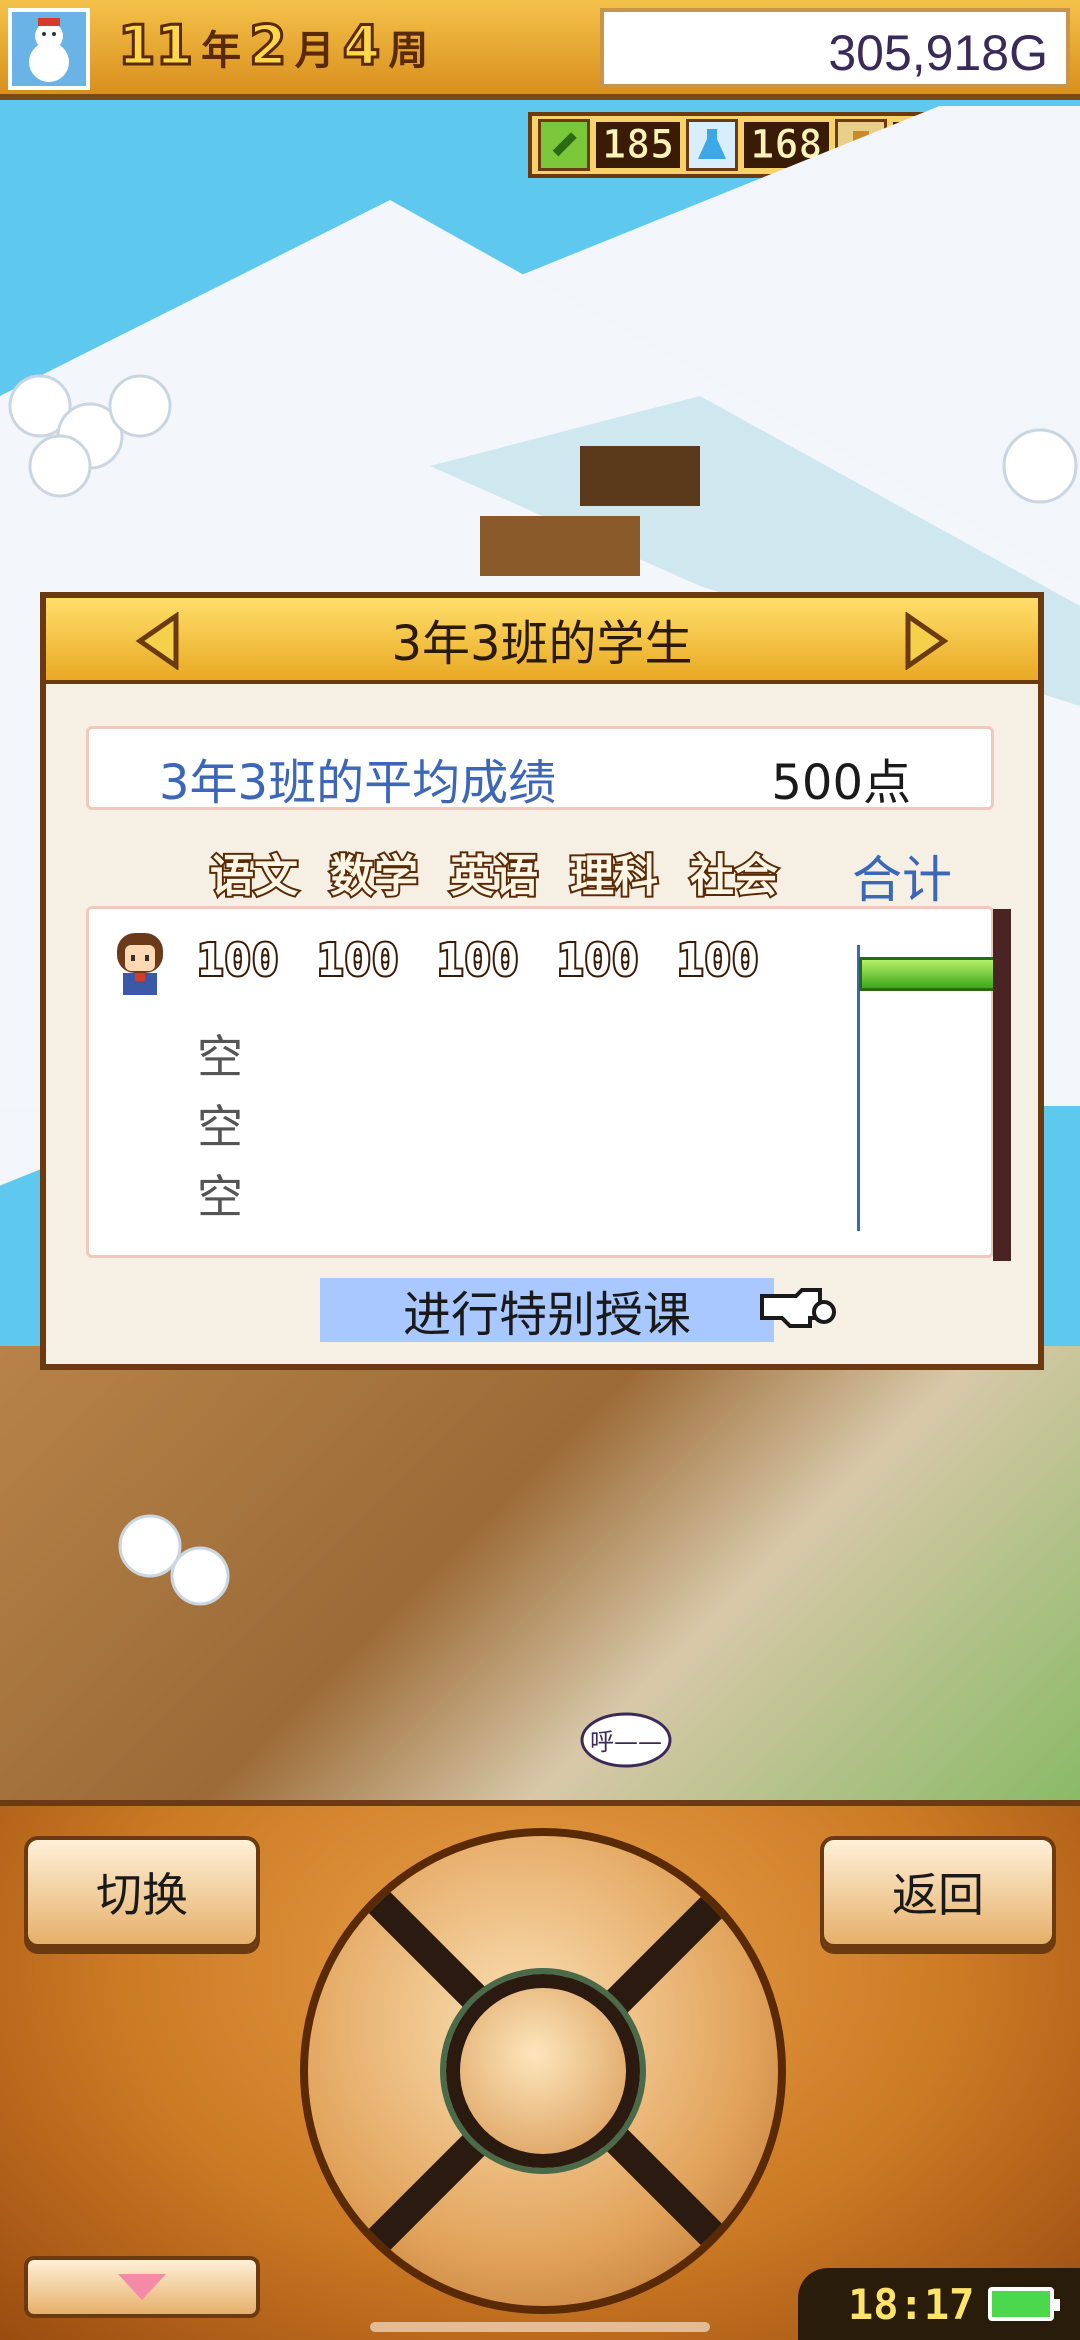 The image size is (1080, 2340). I want to click on menu-toggle-button, so click(142, 2287).